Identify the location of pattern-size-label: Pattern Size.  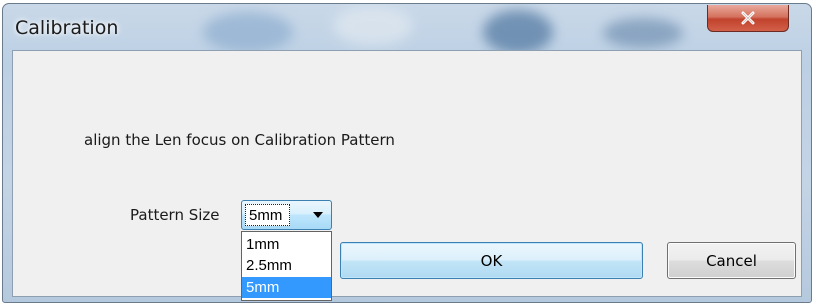
(175, 215).